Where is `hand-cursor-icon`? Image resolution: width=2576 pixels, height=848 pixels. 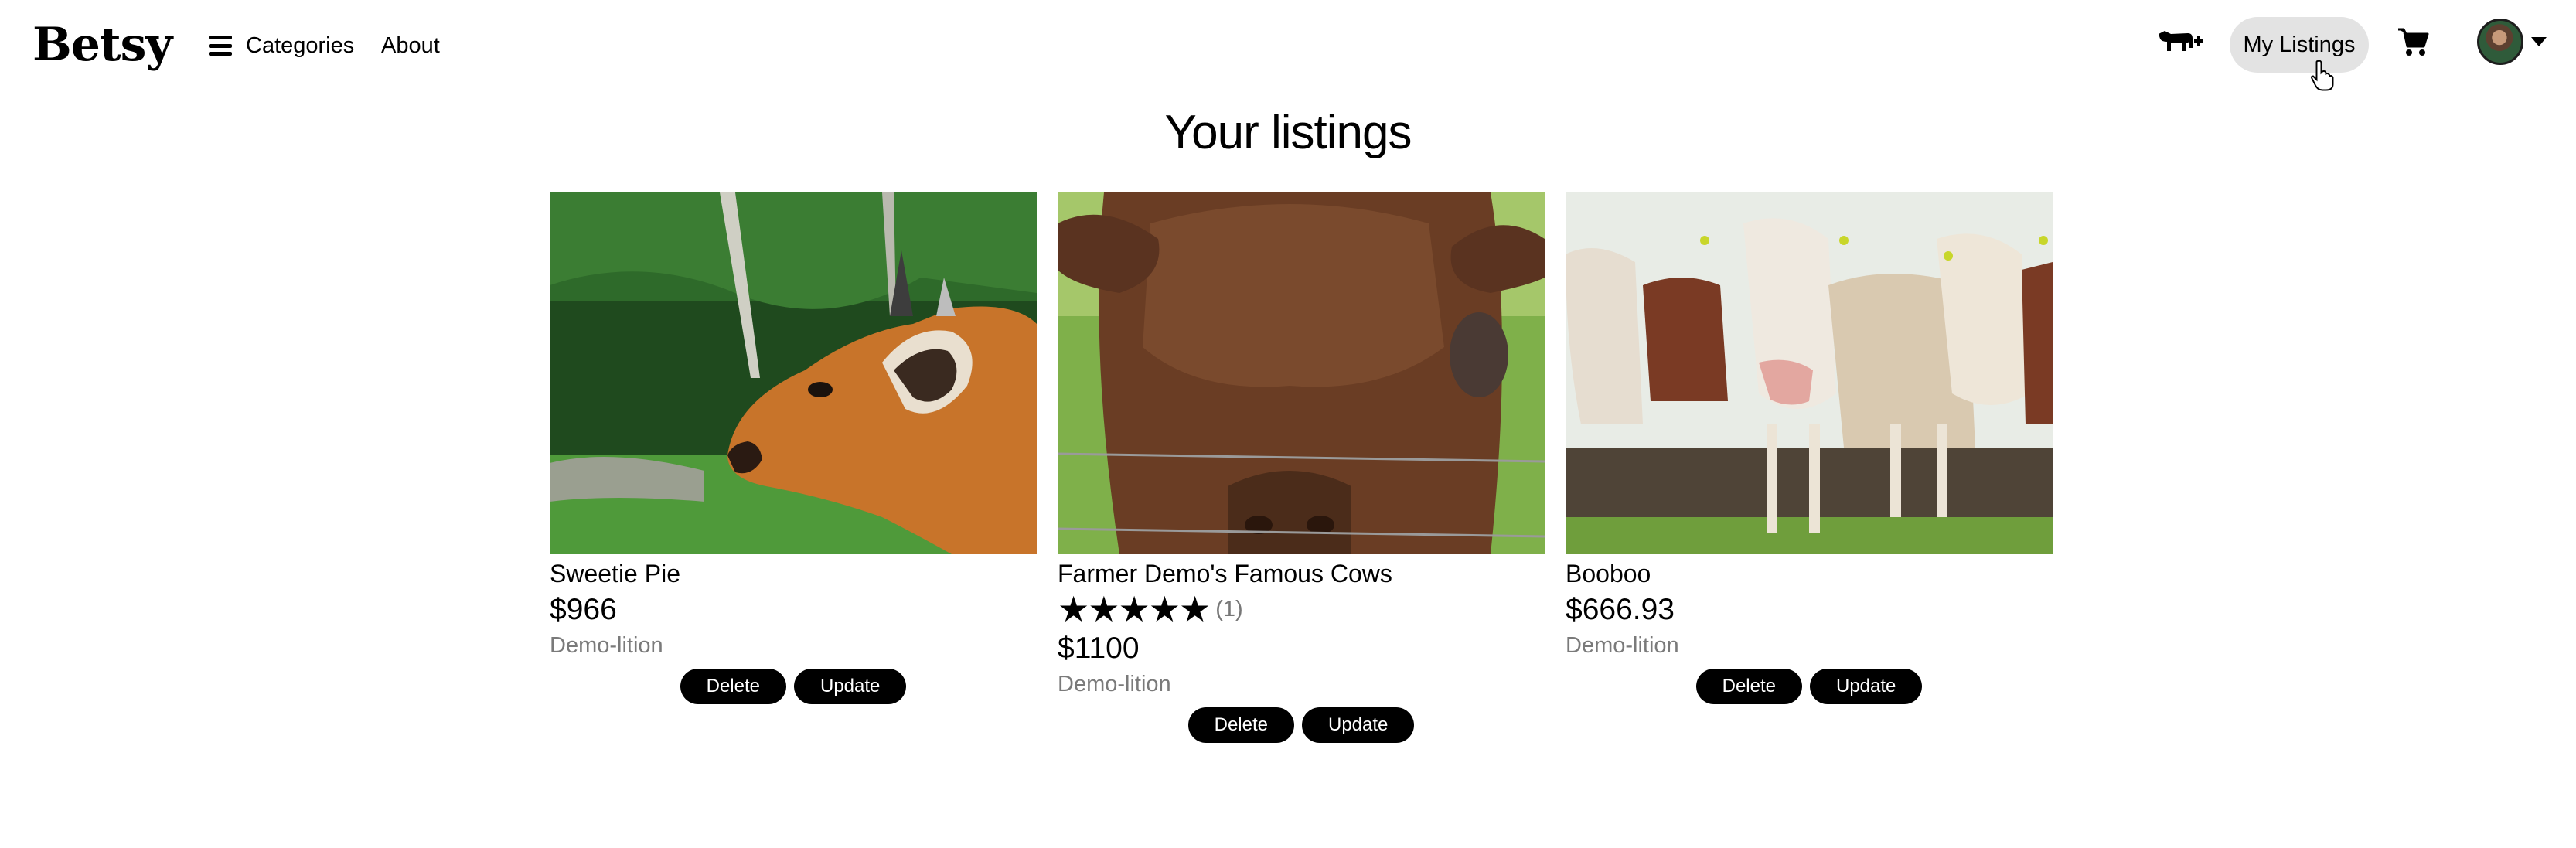 hand-cursor-icon is located at coordinates (2322, 75).